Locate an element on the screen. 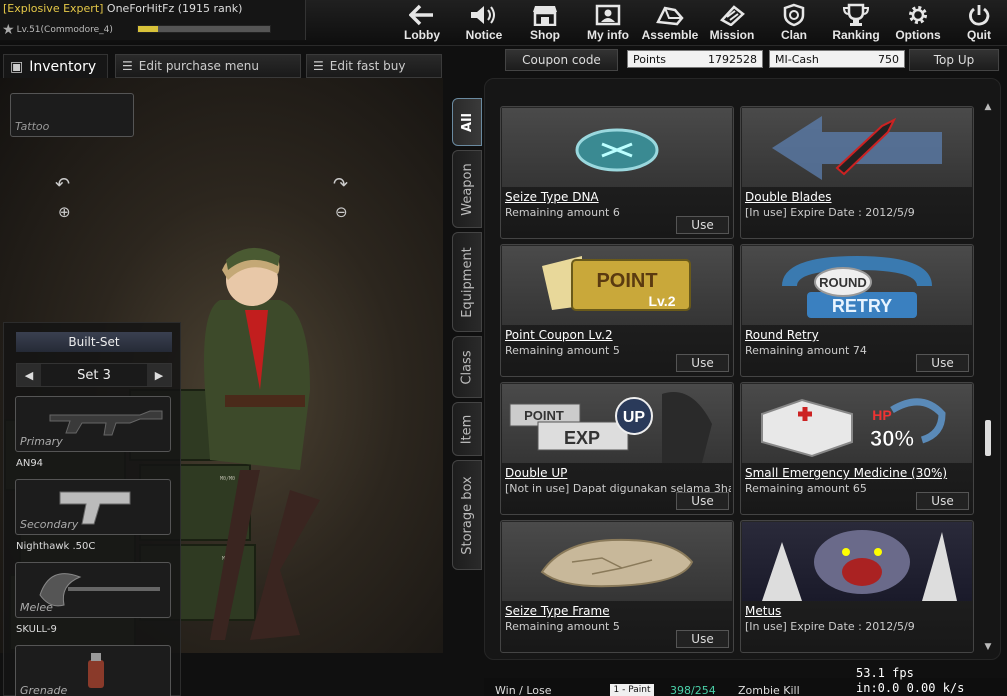 Image resolution: width=1007 pixels, height=696 pixels. character-model-image is located at coordinates (262, 443).